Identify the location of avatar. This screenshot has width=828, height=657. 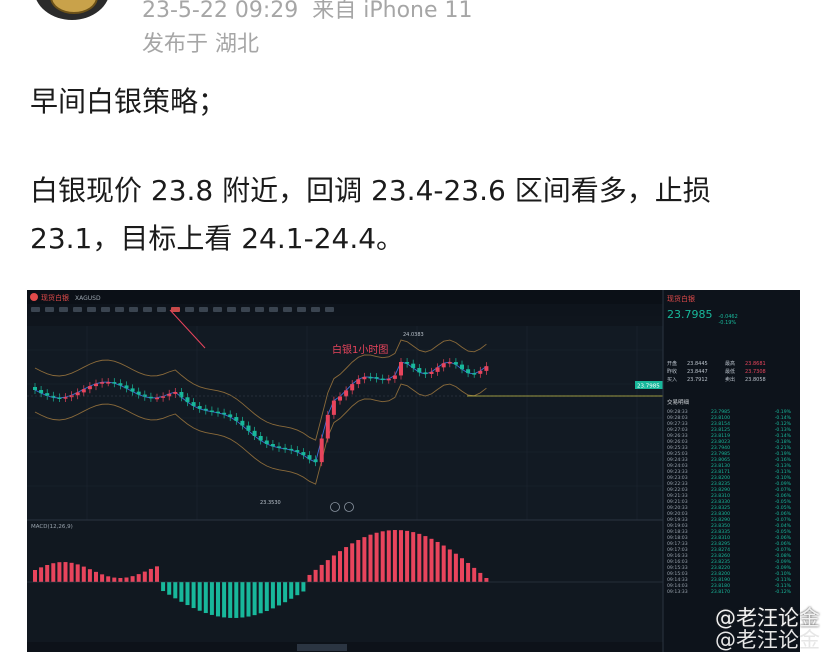
(72, 10).